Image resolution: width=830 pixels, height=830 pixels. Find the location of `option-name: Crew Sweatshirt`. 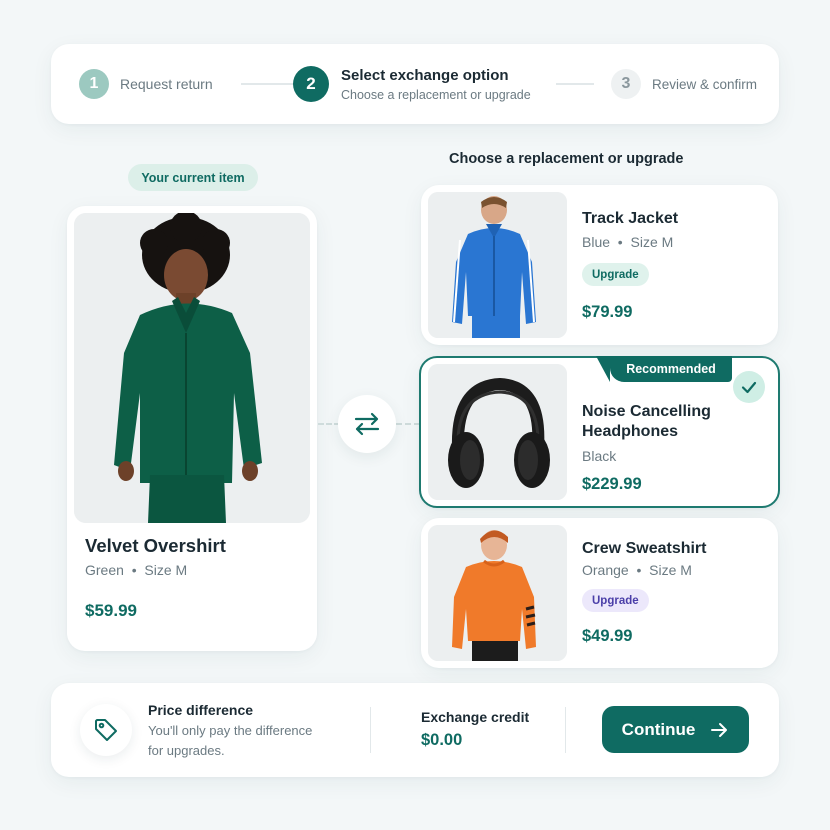

option-name: Crew Sweatshirt is located at coordinates (644, 548).